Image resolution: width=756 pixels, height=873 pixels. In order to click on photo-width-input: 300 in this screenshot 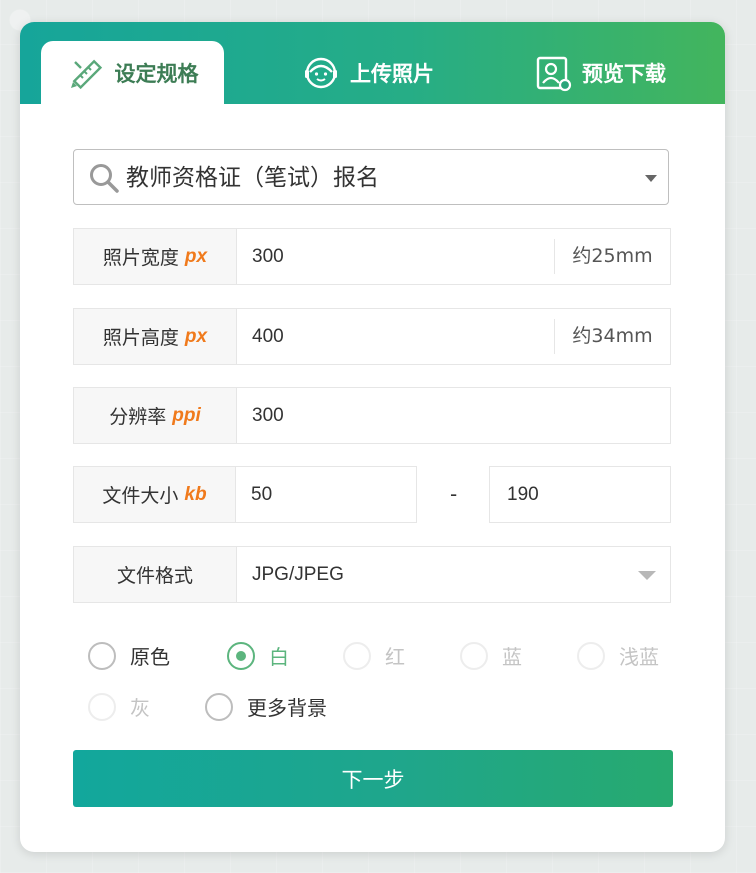, I will do `click(268, 256)`.